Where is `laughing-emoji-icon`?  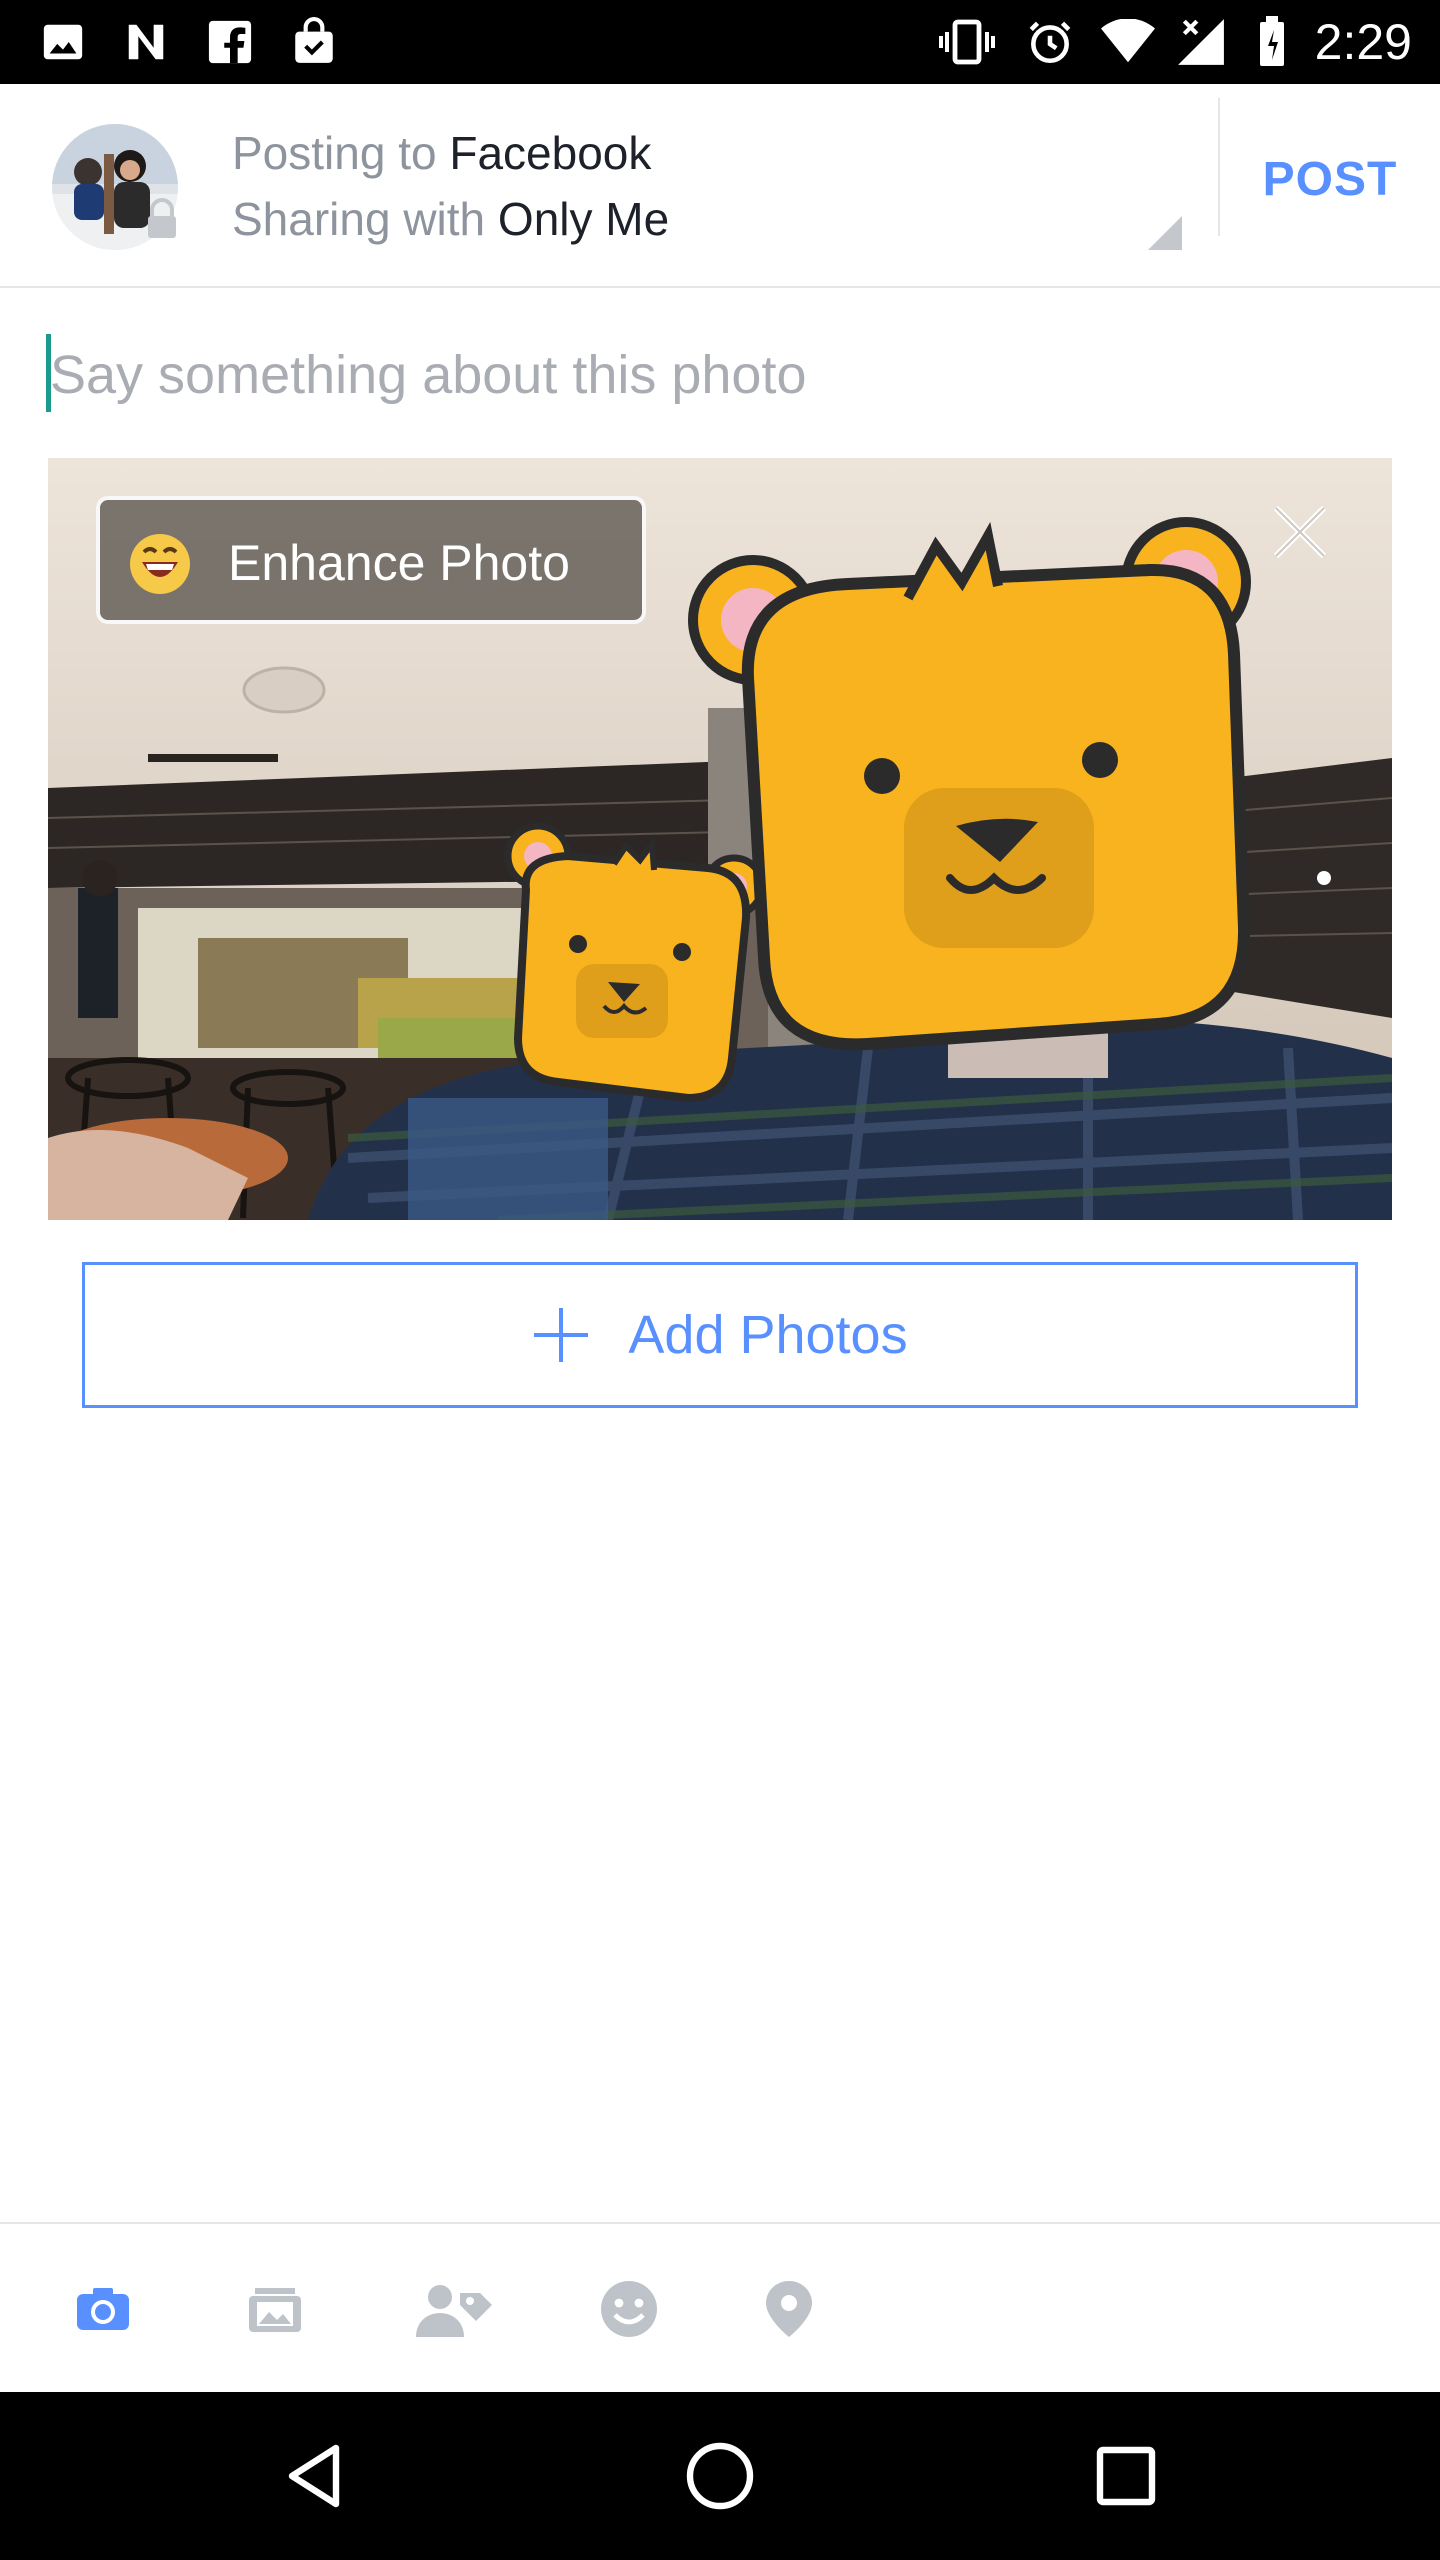 laughing-emoji-icon is located at coordinates (160, 564).